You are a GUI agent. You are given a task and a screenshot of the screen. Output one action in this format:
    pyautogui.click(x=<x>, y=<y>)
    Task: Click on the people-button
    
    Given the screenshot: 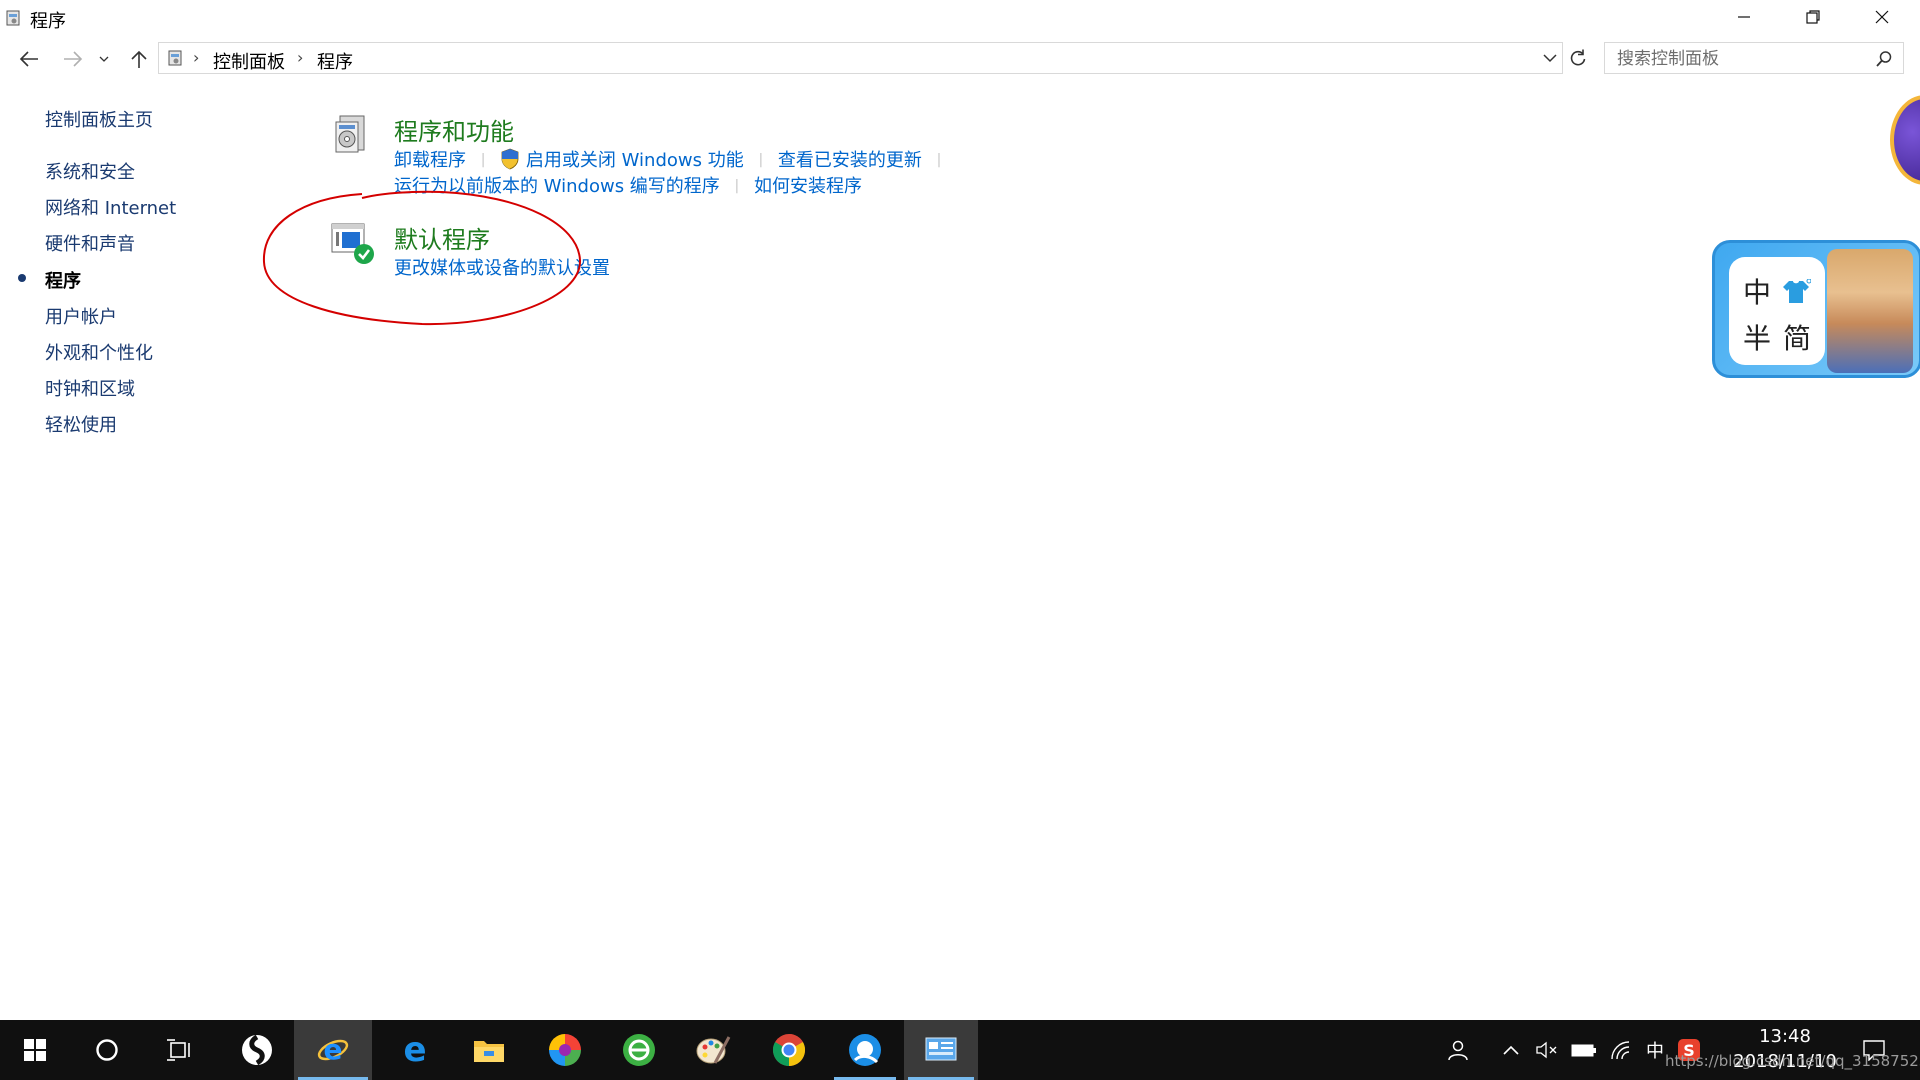 What is the action you would take?
    pyautogui.click(x=1458, y=1050)
    